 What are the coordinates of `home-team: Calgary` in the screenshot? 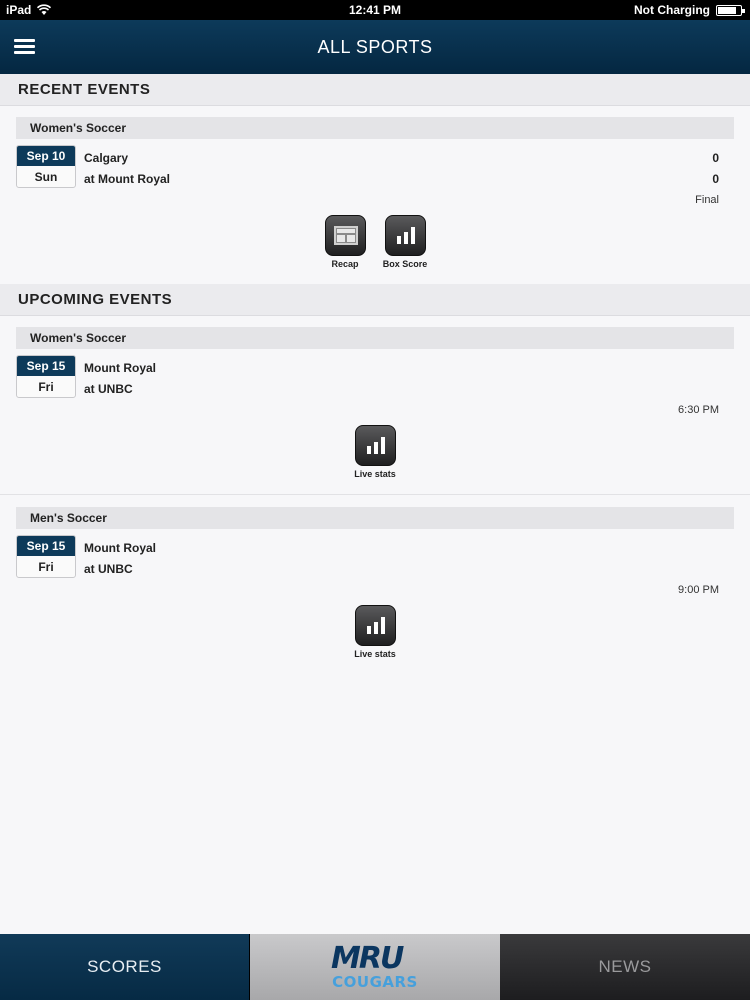 It's located at (106, 158).